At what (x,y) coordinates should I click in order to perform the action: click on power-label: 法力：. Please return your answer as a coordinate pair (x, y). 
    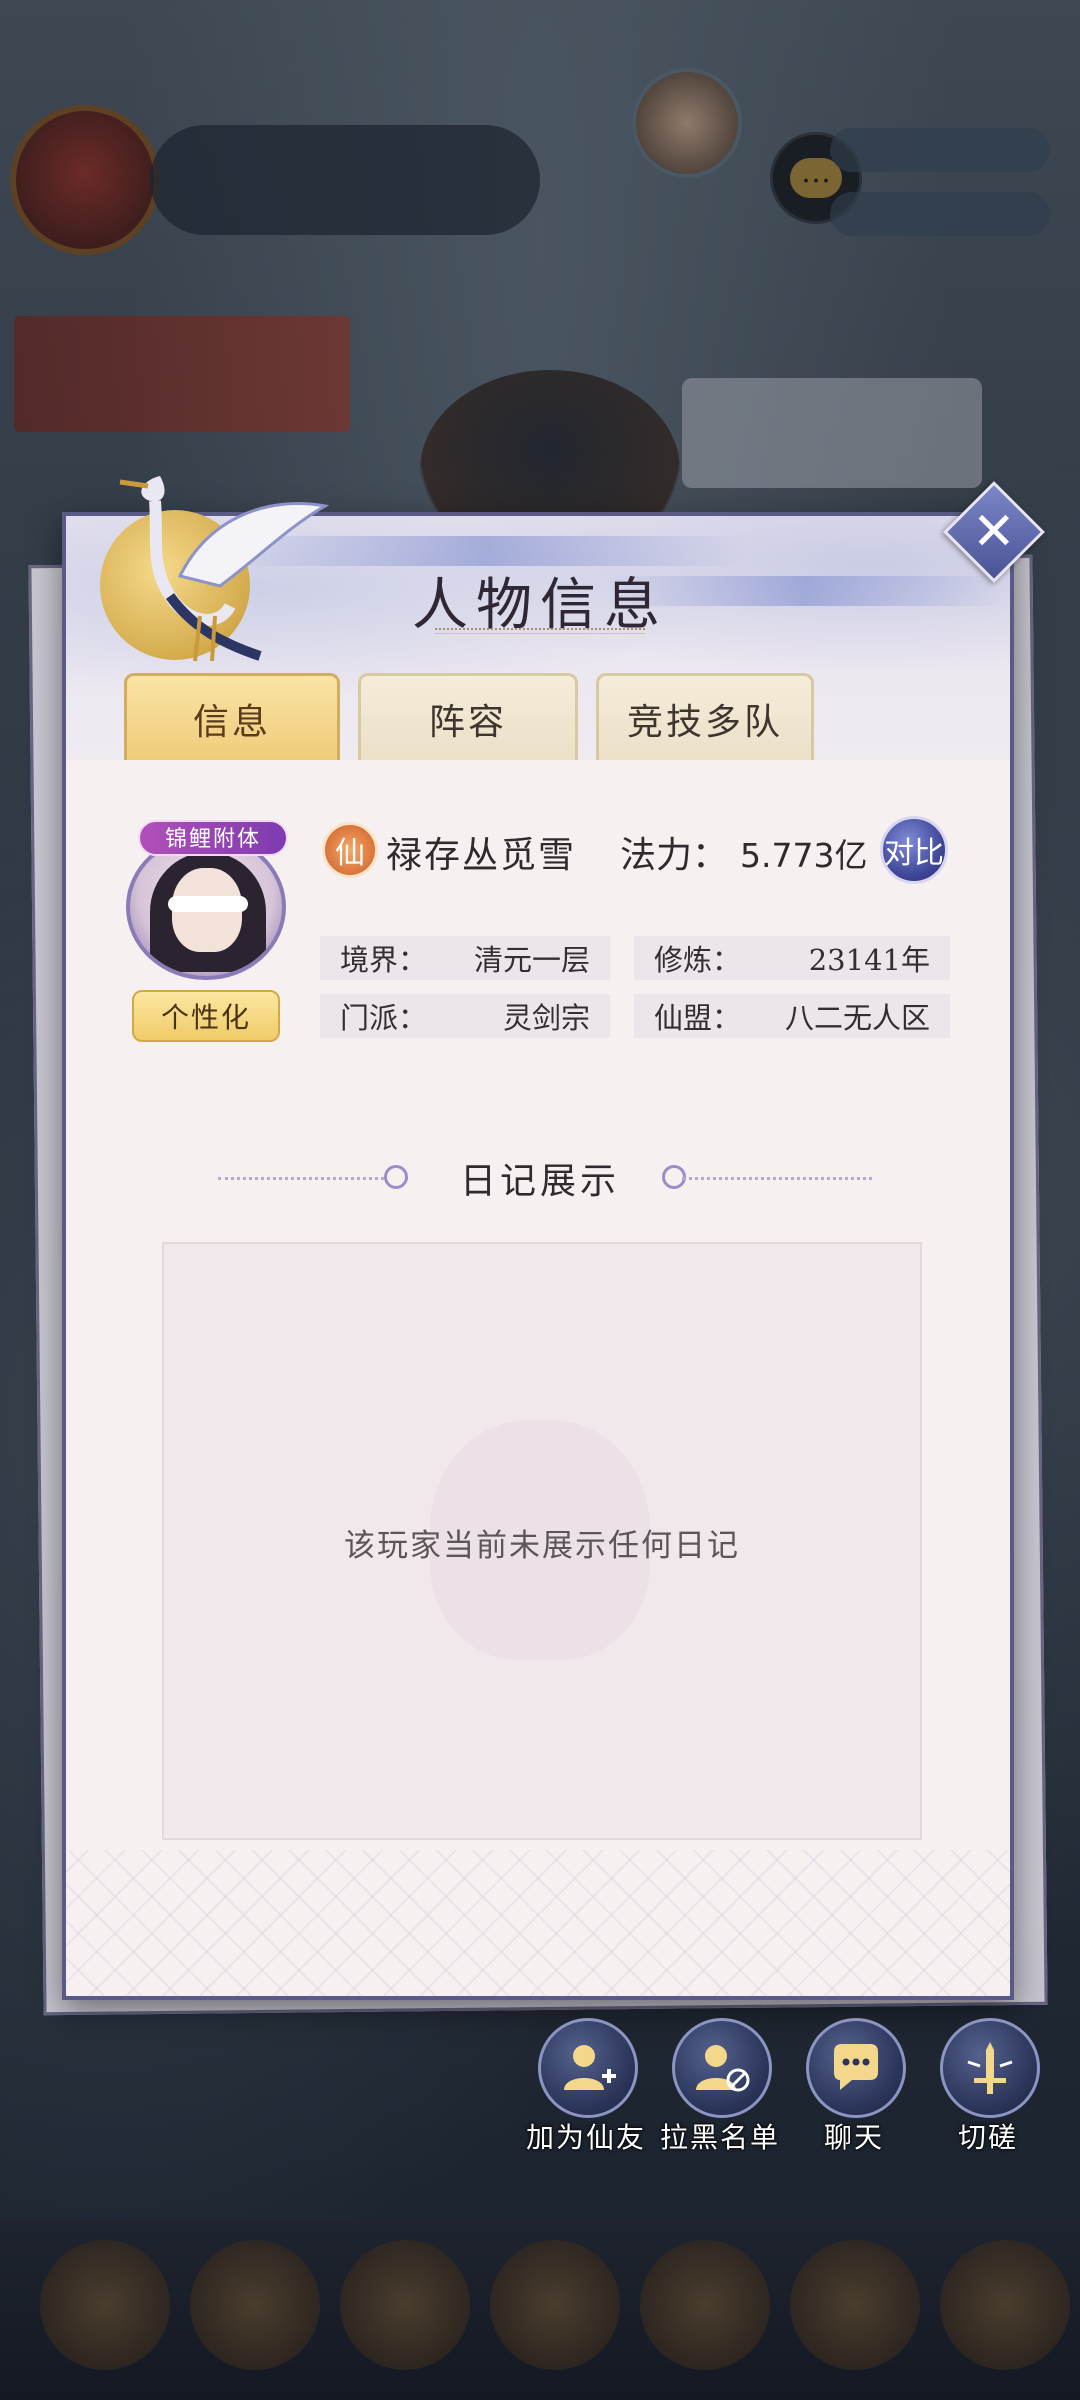
    Looking at the image, I should click on (674, 855).